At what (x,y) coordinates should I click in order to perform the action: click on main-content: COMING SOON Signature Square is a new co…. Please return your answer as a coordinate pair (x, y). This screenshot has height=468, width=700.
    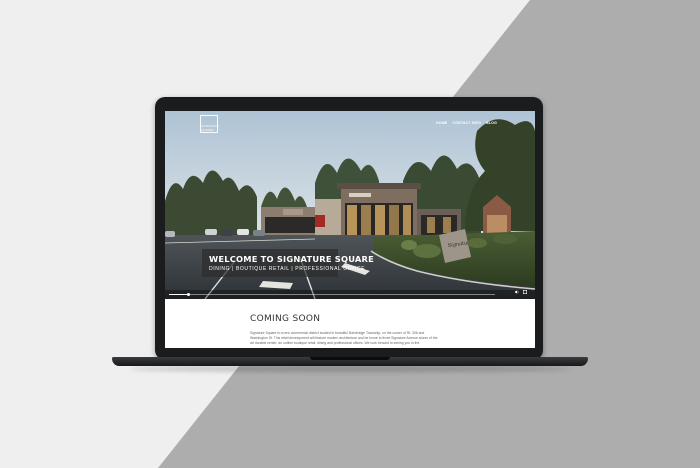
    Looking at the image, I should click on (350, 323).